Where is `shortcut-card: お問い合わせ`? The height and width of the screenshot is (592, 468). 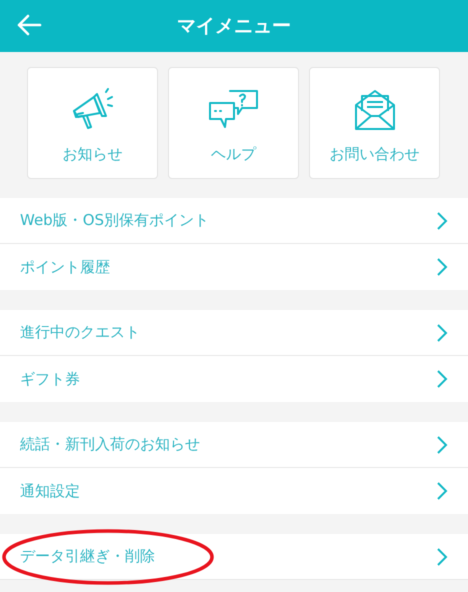
shortcut-card: お問い合わせ is located at coordinates (374, 123).